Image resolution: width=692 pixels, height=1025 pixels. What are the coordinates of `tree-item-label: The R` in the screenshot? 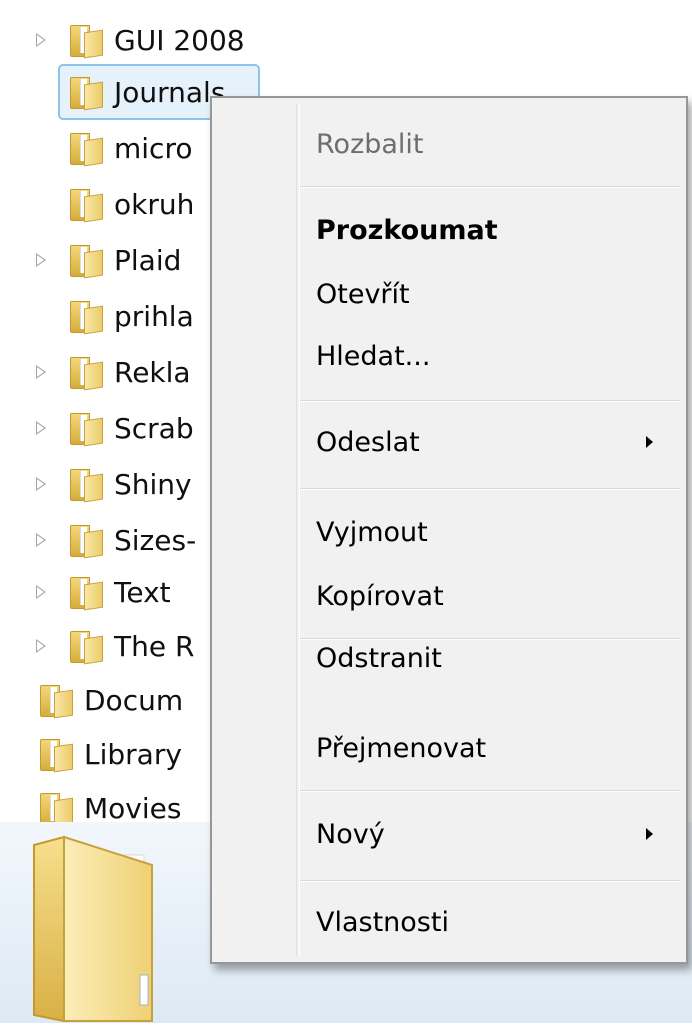 It's located at (154, 646).